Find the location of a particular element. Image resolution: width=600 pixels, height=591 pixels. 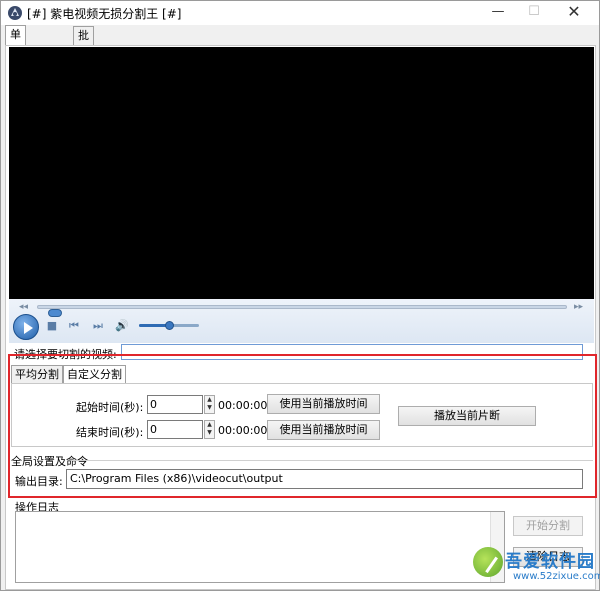

start-time-input: 0 is located at coordinates (175, 404).